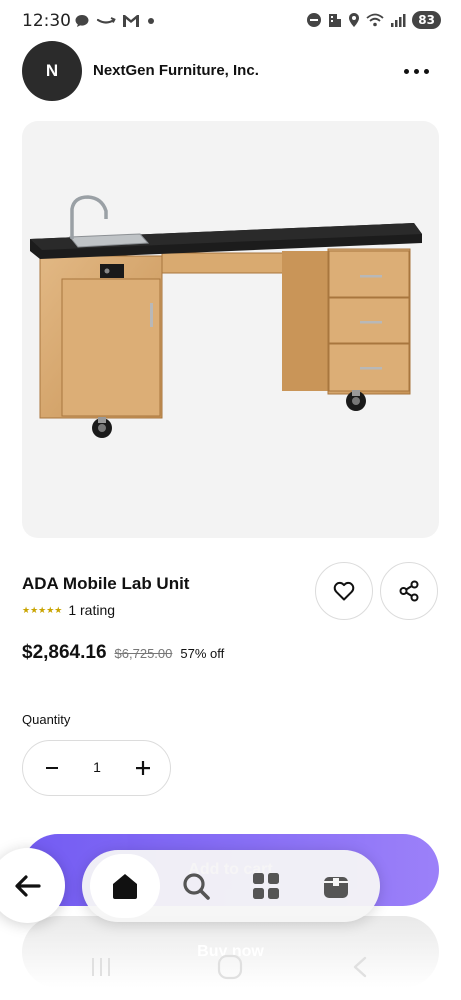 The height and width of the screenshot is (1000, 461). I want to click on recent-apps-button, so click(101, 967).